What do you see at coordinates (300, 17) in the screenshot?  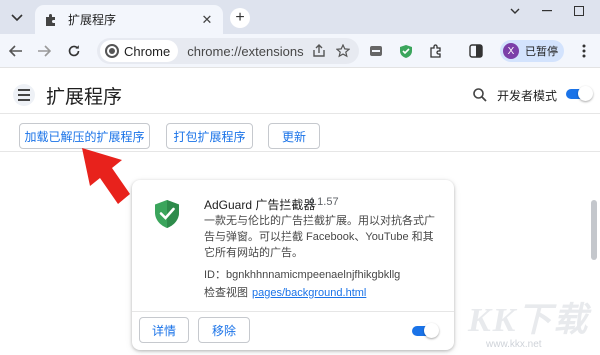 I see `tab-strip: 扩展程序 ✕ +` at bounding box center [300, 17].